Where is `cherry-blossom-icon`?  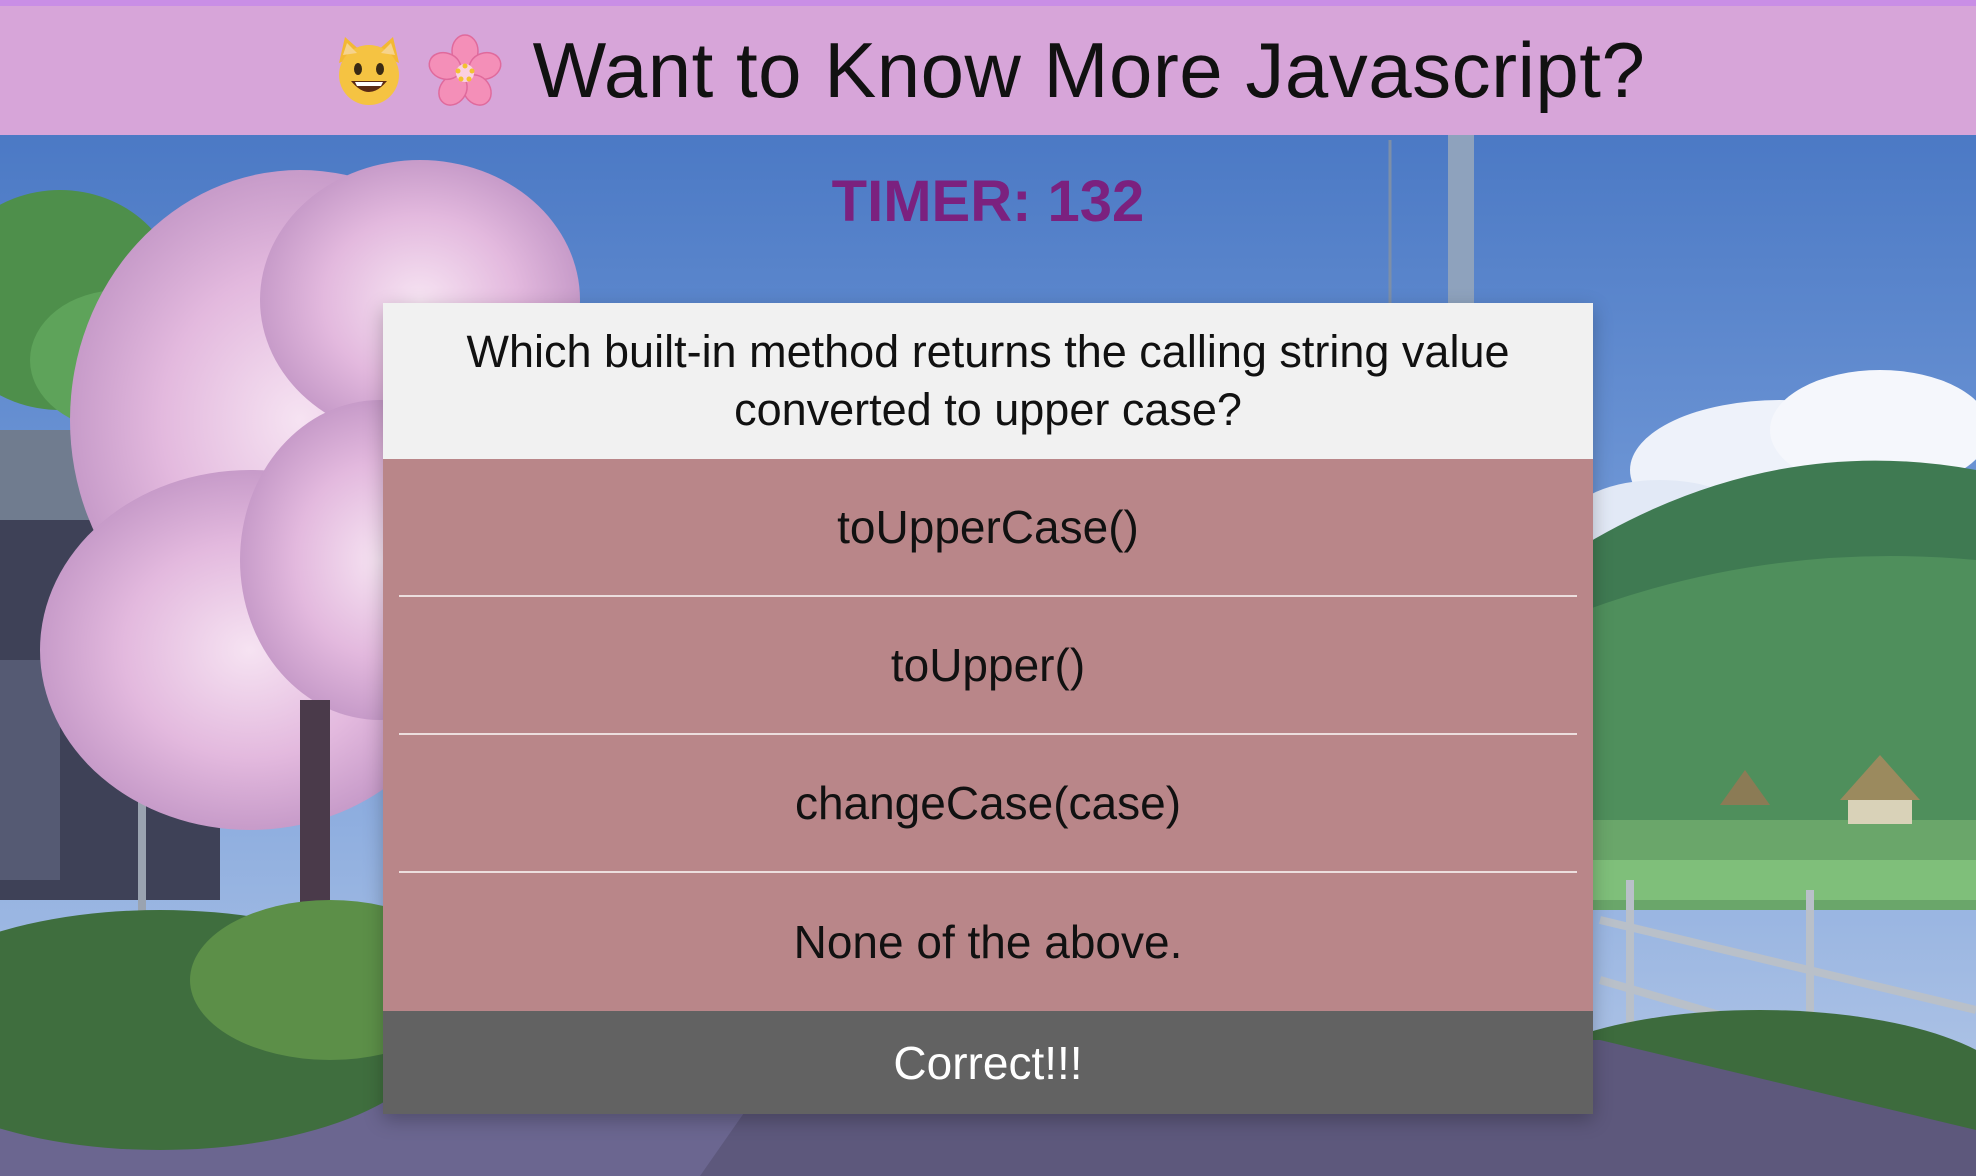
cherry-blossom-icon is located at coordinates (465, 71).